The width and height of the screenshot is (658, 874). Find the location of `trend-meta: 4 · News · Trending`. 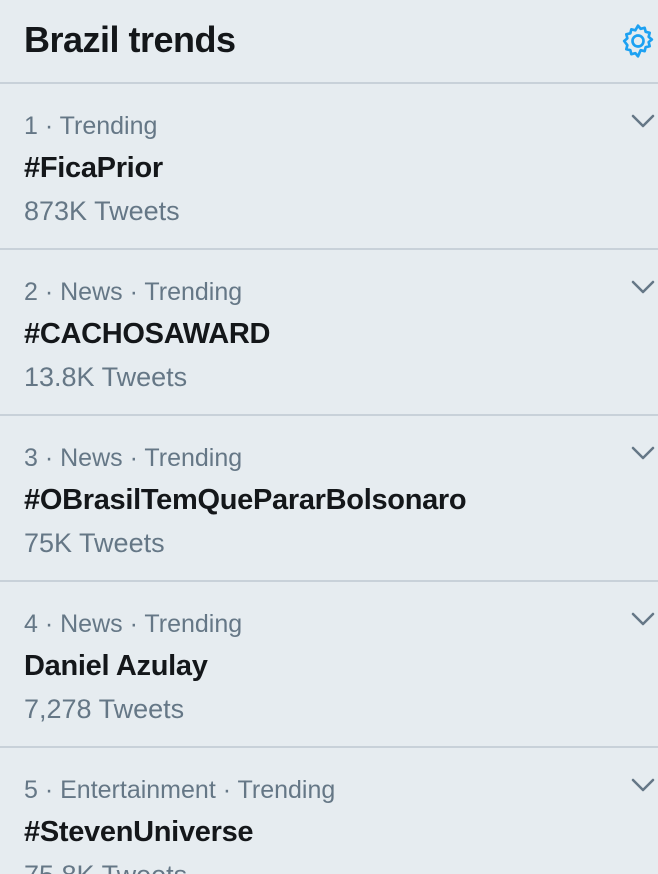

trend-meta: 4 · News · Trending is located at coordinates (133, 624).